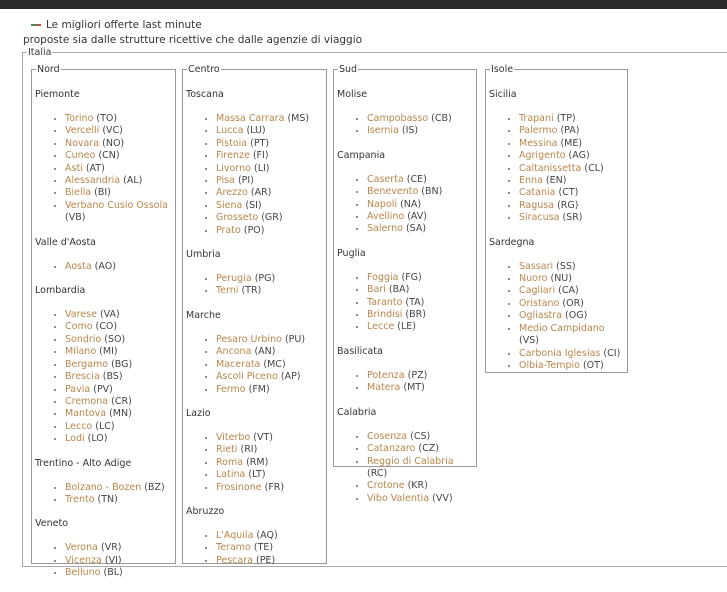 This screenshot has width=727, height=592. I want to click on province-link: Lucca, so click(229, 130).